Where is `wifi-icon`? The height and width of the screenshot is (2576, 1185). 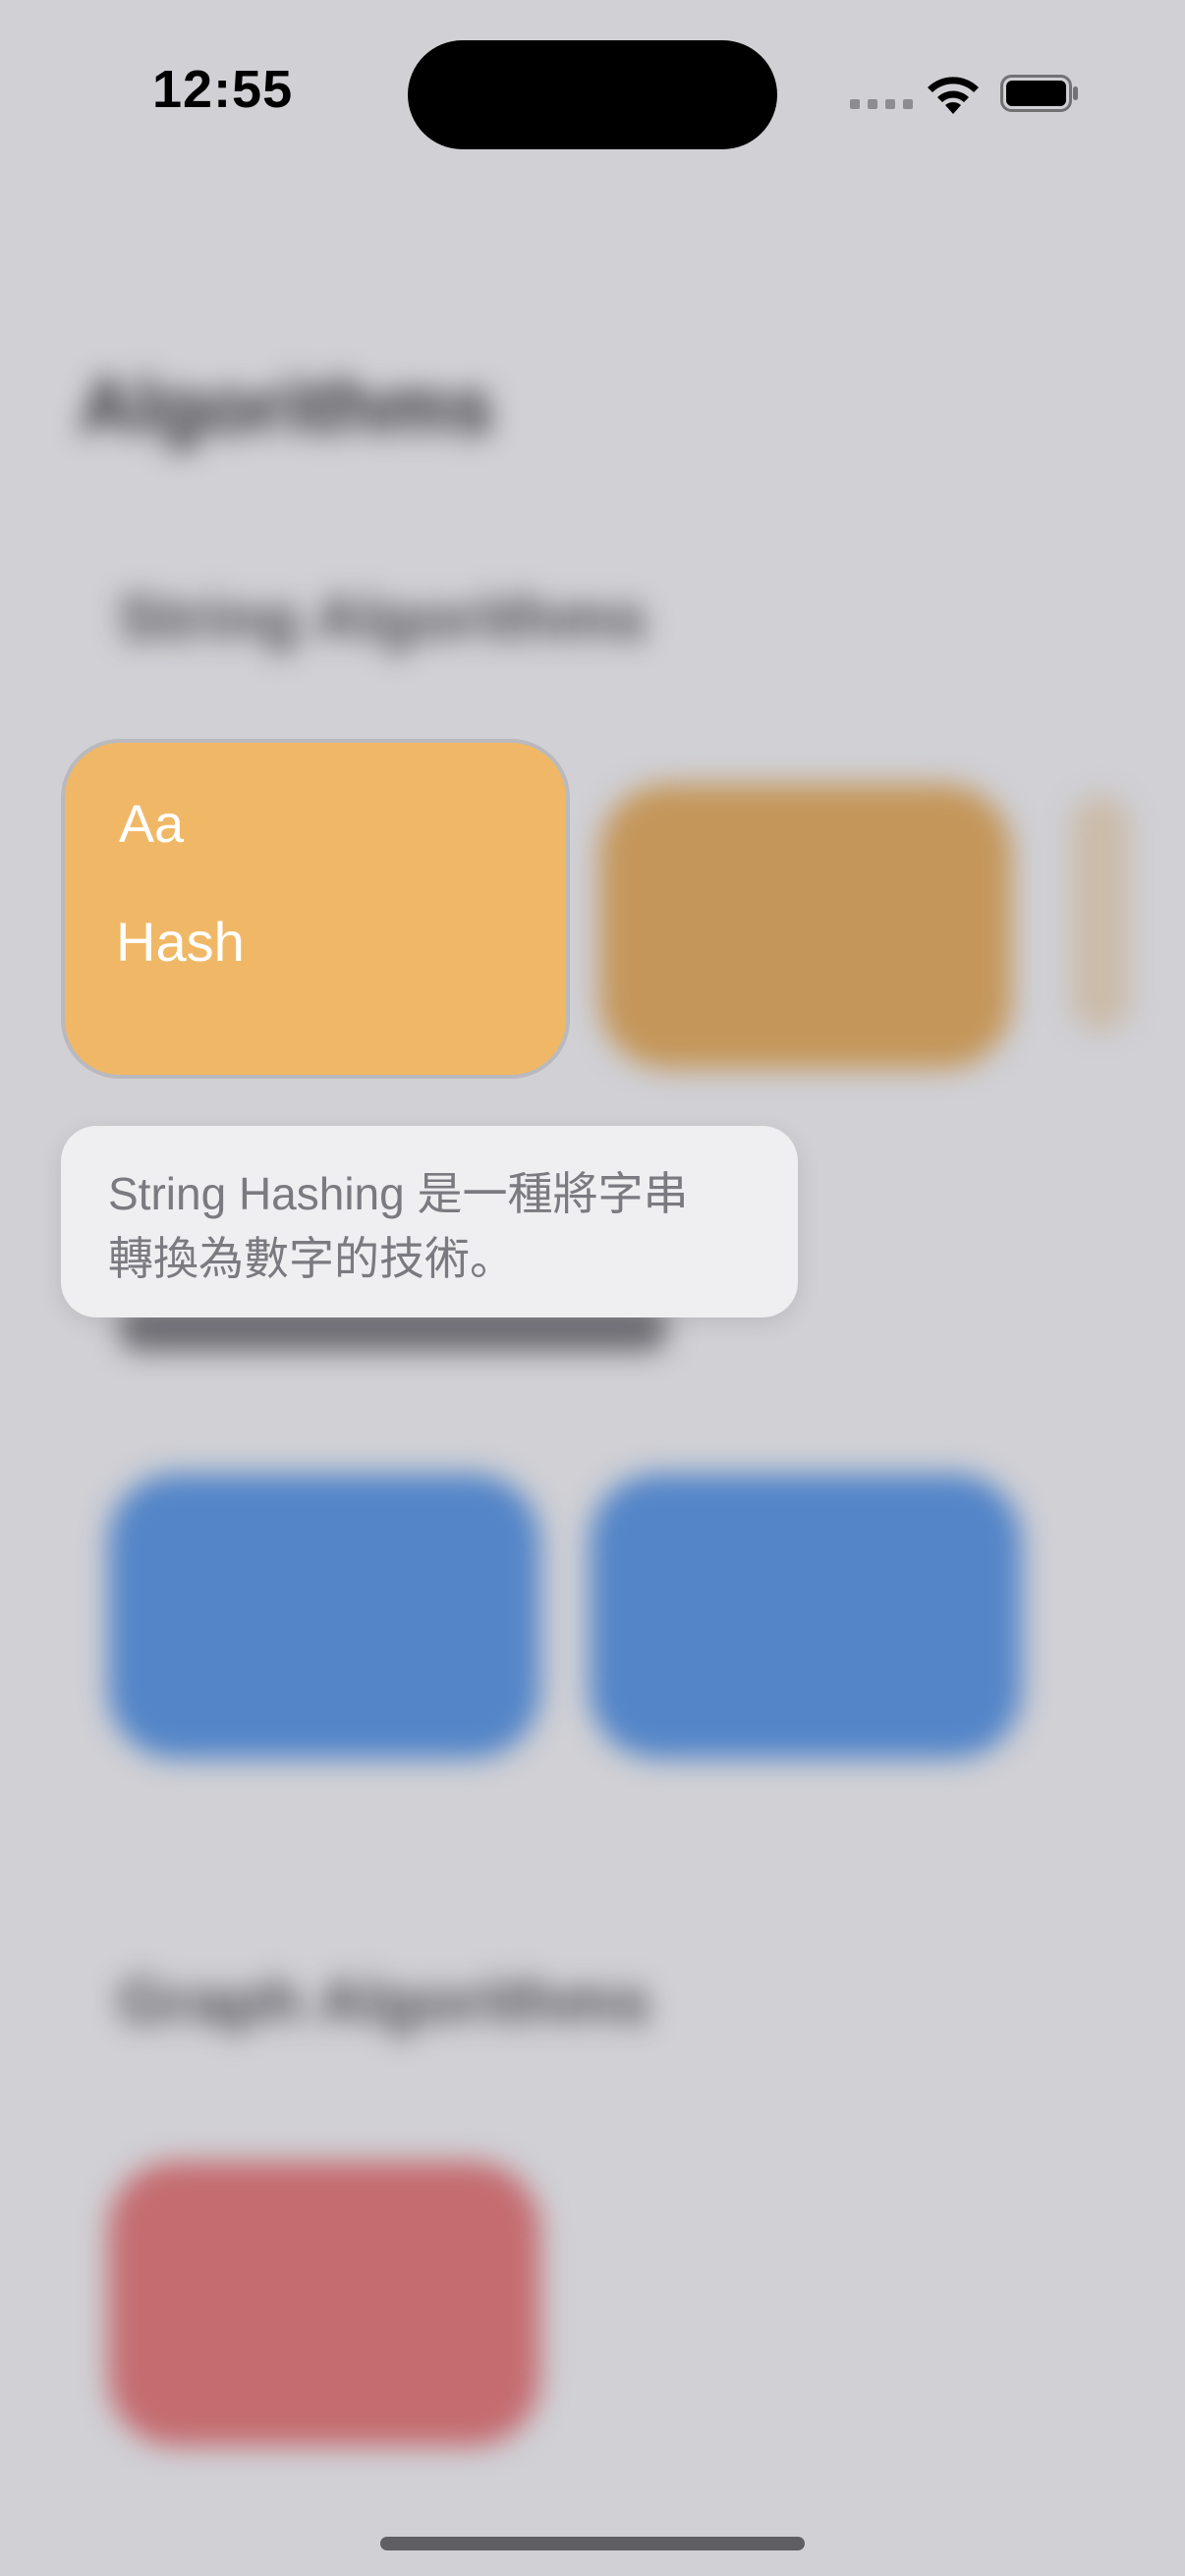 wifi-icon is located at coordinates (954, 95).